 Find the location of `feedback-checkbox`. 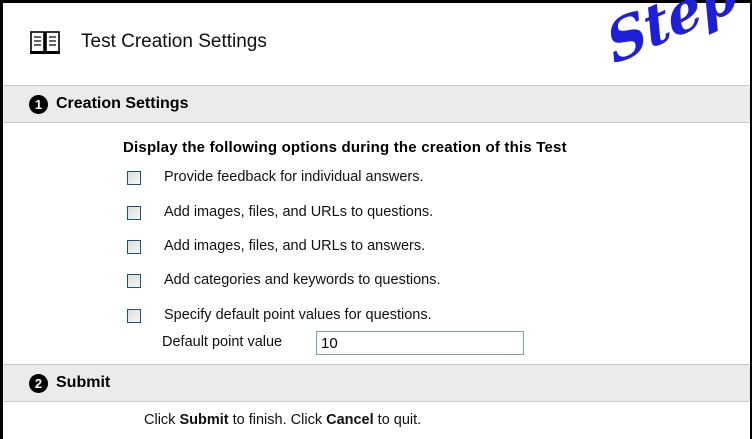

feedback-checkbox is located at coordinates (134, 178).